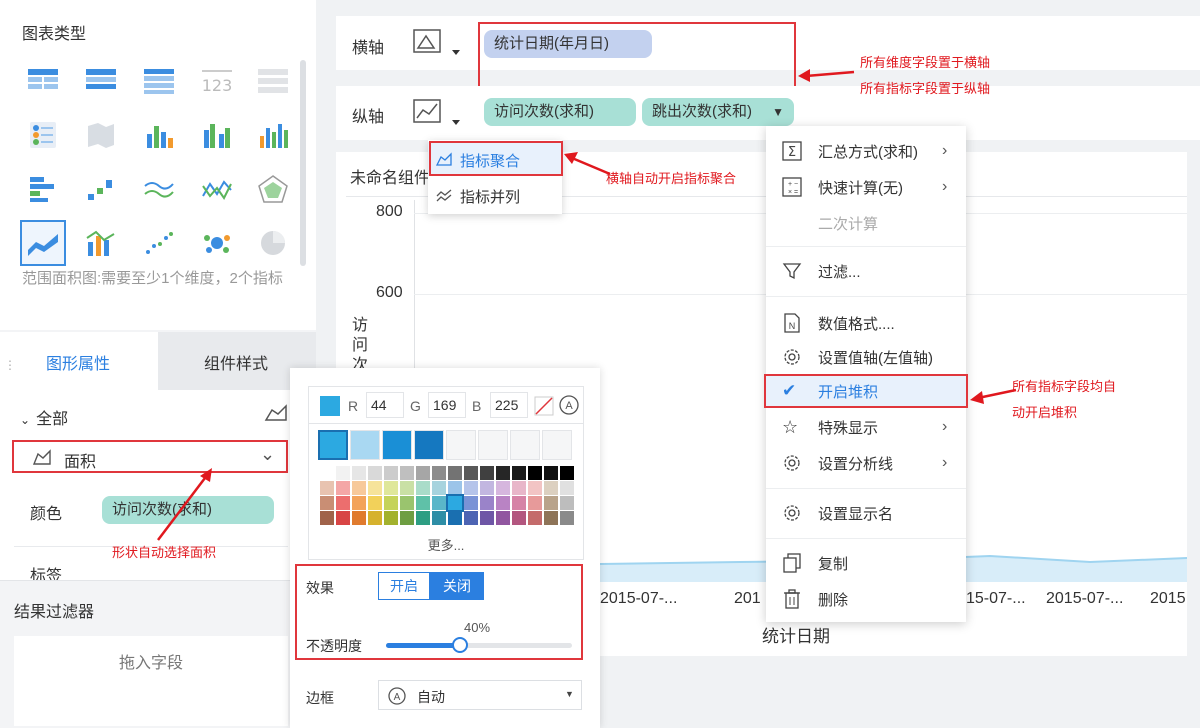 The image size is (1200, 728). Describe the element at coordinates (43, 81) in the screenshot. I see `table-chart-icon` at that location.